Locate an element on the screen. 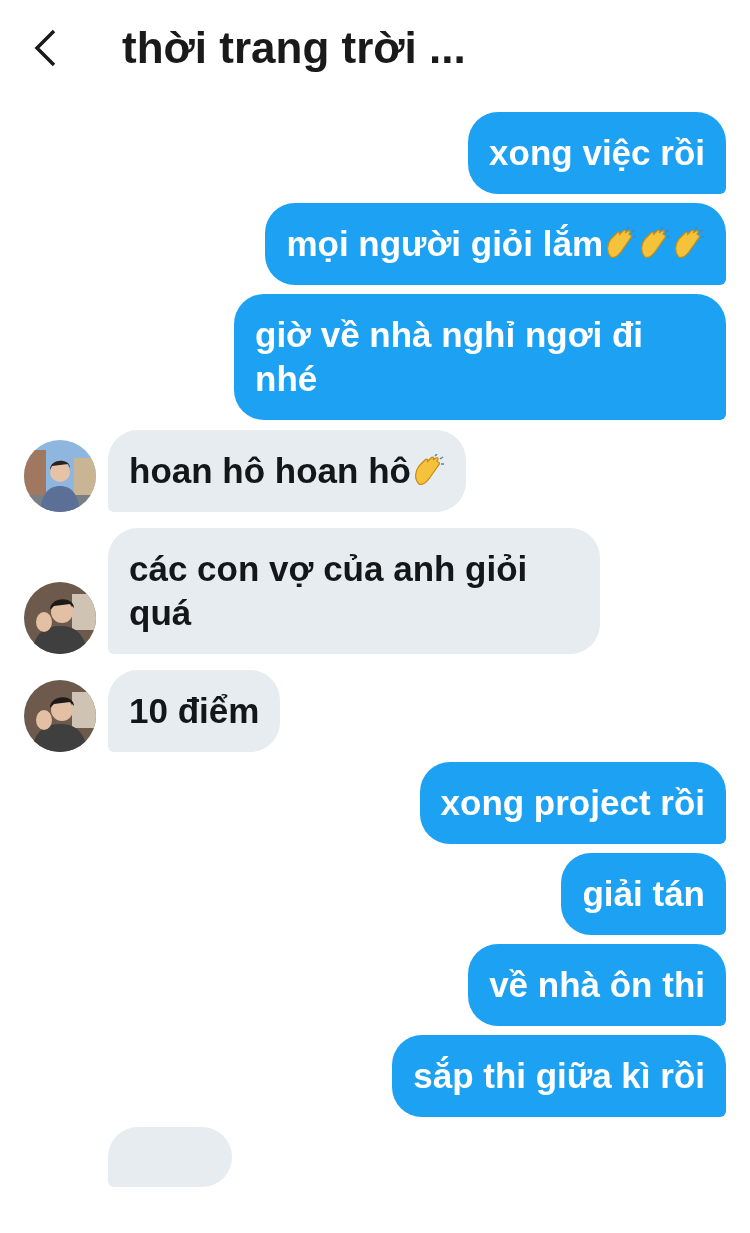 This screenshot has width=750, height=1233. message-bubble: hoan hô hoan hô is located at coordinates (287, 471).